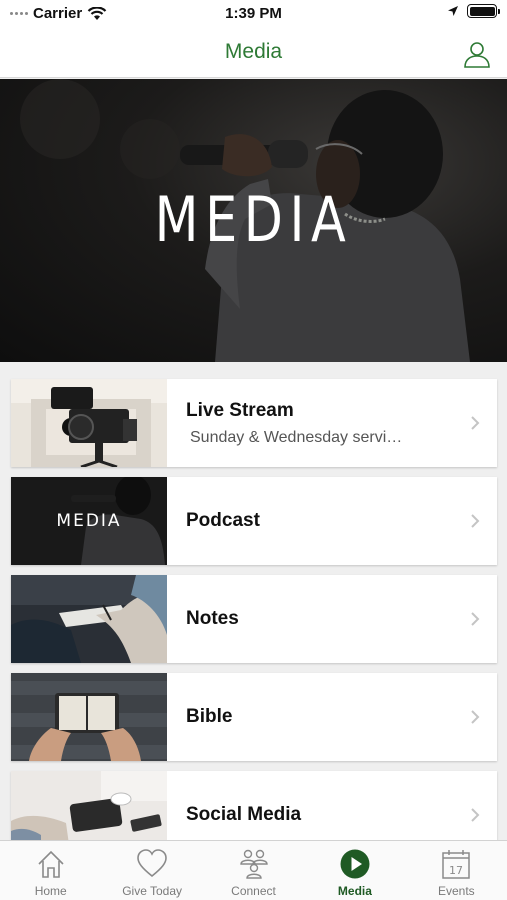  I want to click on item-title: Bible, so click(209, 716).